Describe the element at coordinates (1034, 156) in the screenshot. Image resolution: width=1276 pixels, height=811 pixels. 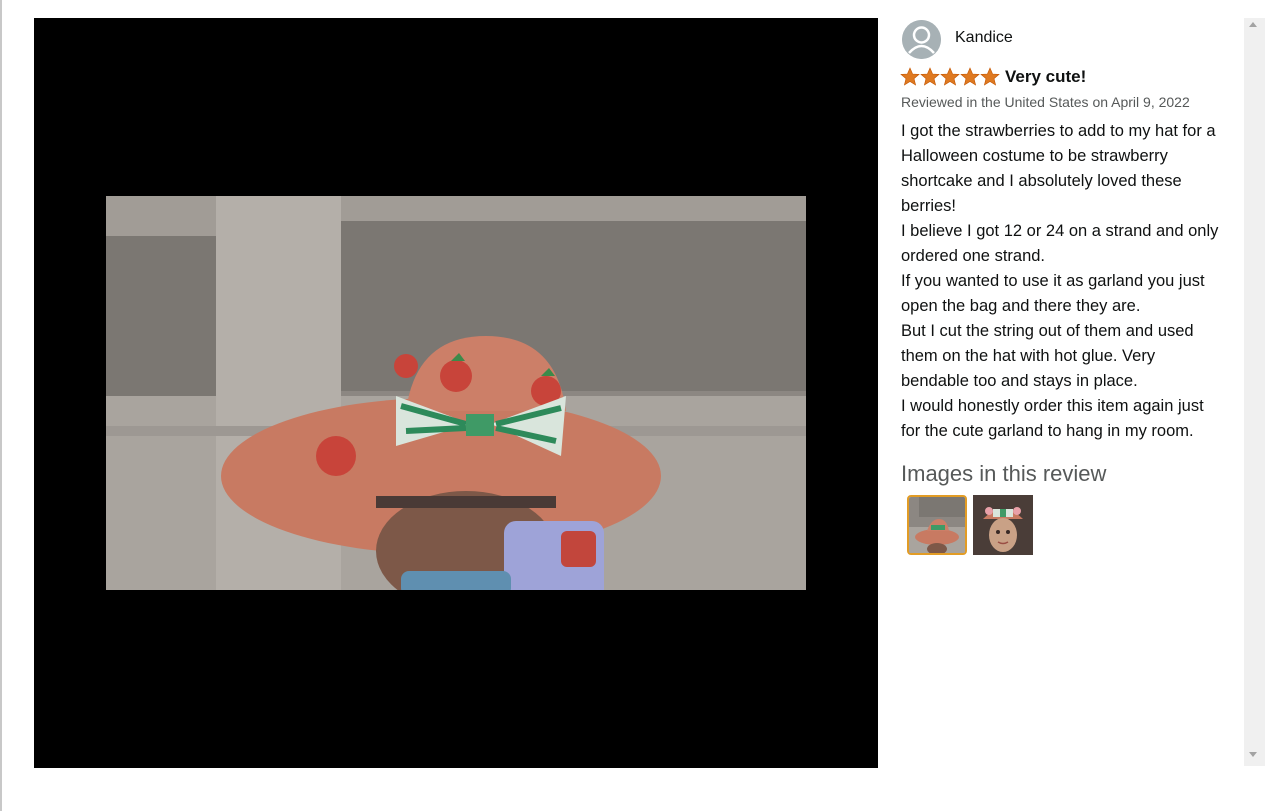
I see `review-body-line: Halloween costume to be strawberry` at that location.